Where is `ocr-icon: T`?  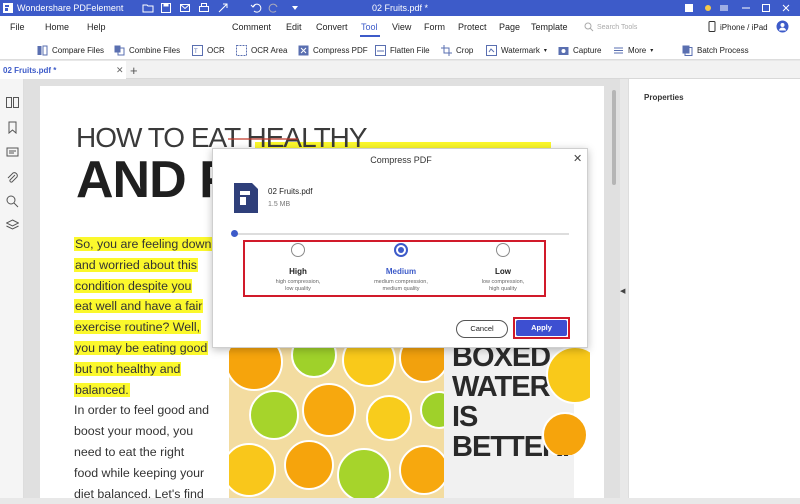
ocr-icon: T is located at coordinates (197, 50).